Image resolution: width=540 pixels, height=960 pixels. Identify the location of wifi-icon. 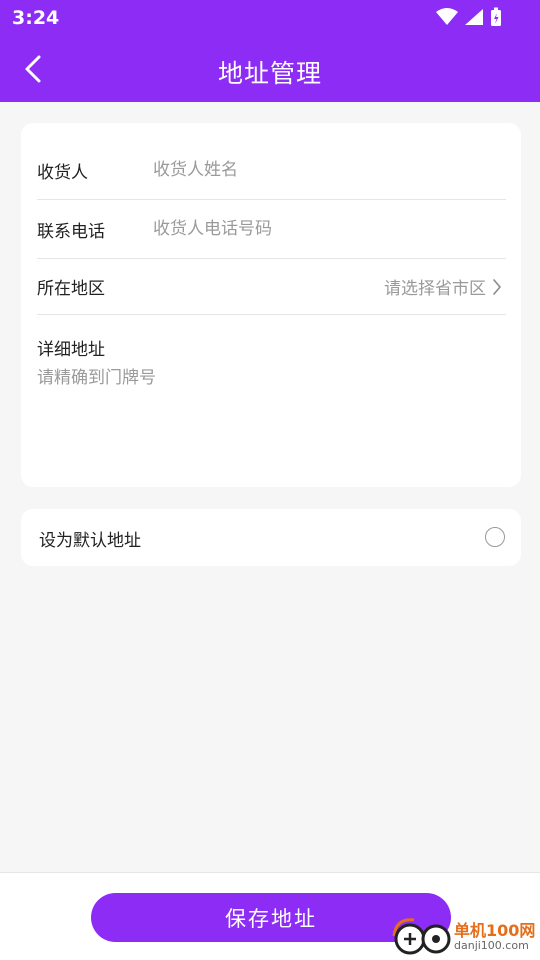
(447, 16).